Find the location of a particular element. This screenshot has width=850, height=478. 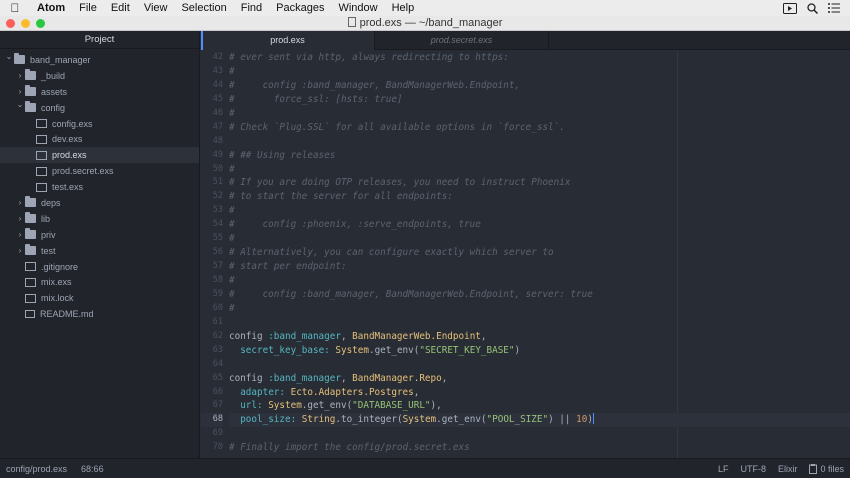

tree-folder: › _build is located at coordinates (99, 76).